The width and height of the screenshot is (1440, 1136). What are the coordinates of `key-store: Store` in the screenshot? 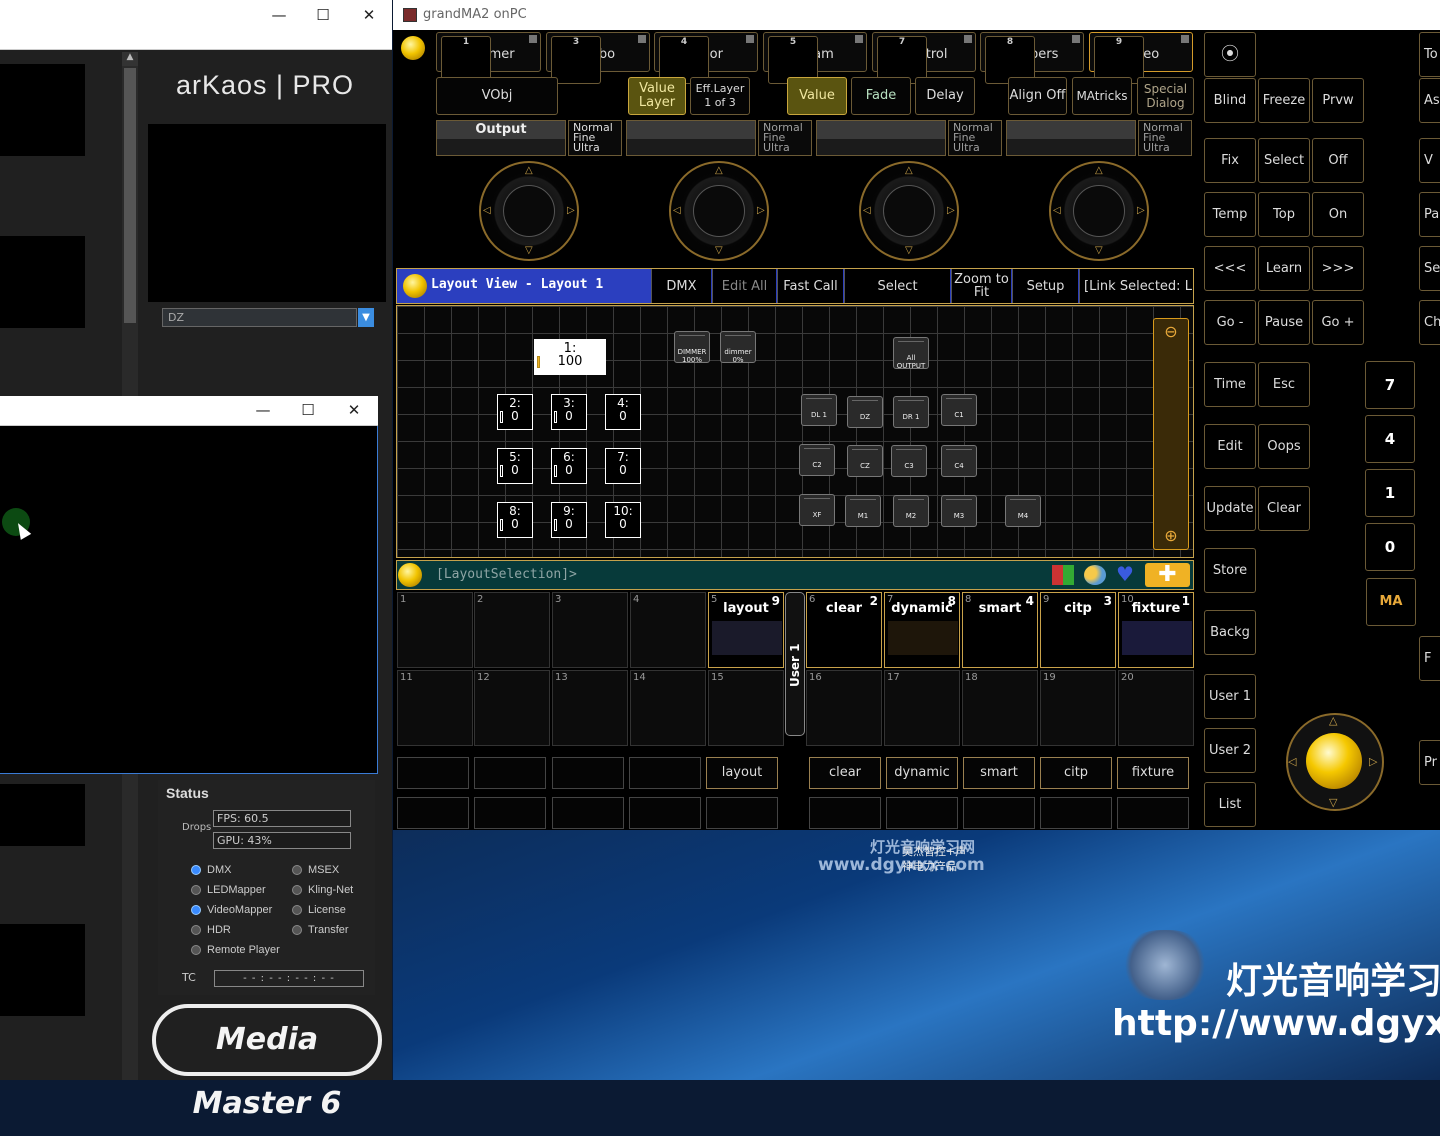 It's located at (1230, 570).